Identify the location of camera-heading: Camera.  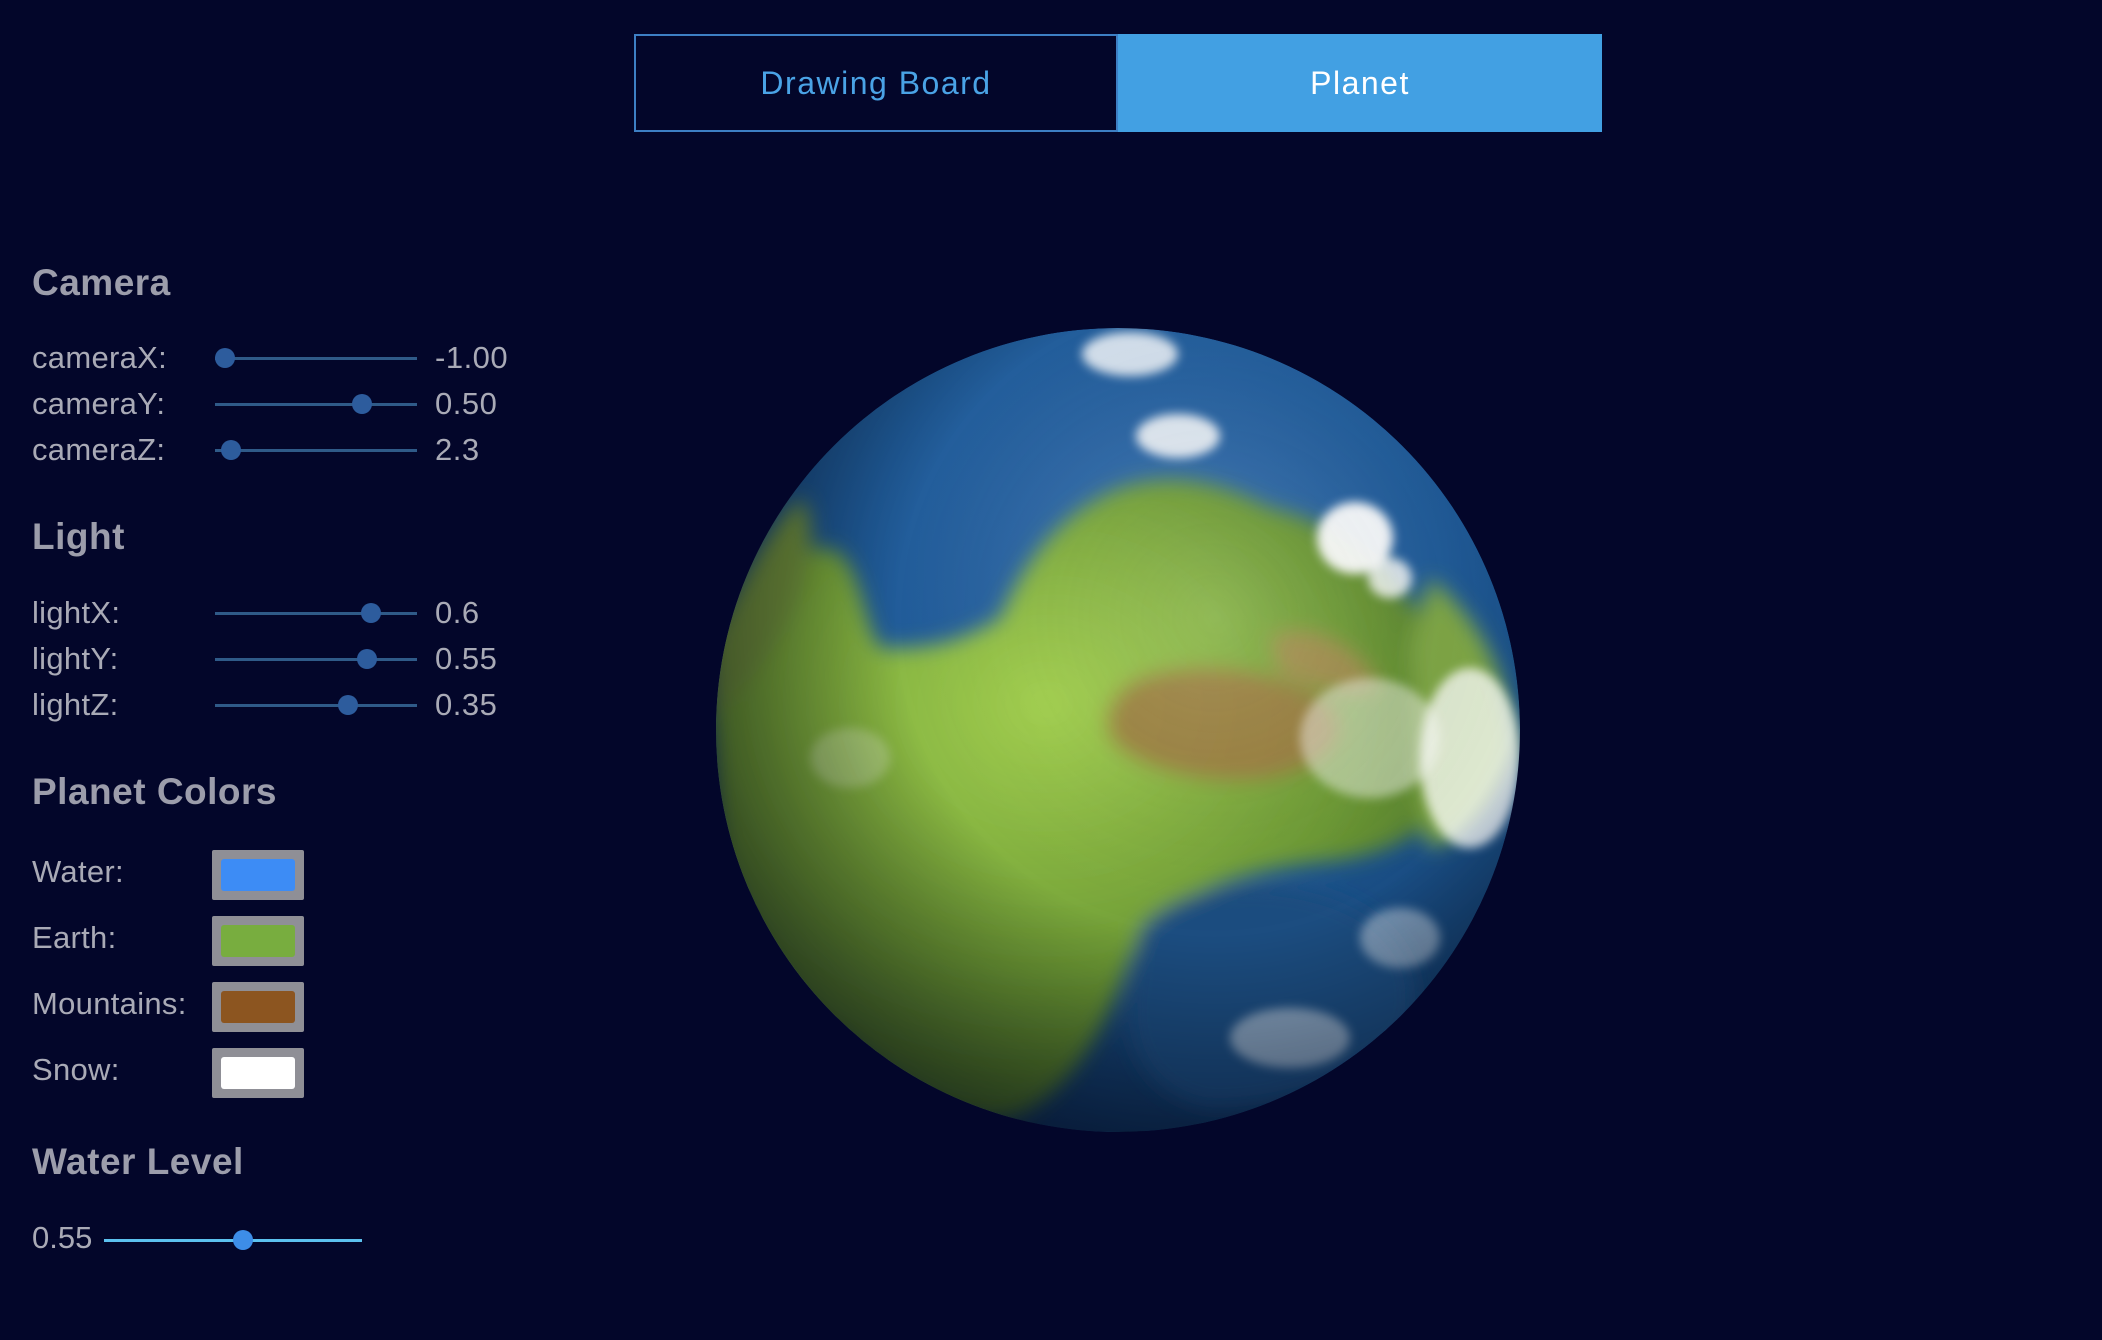
(101, 282).